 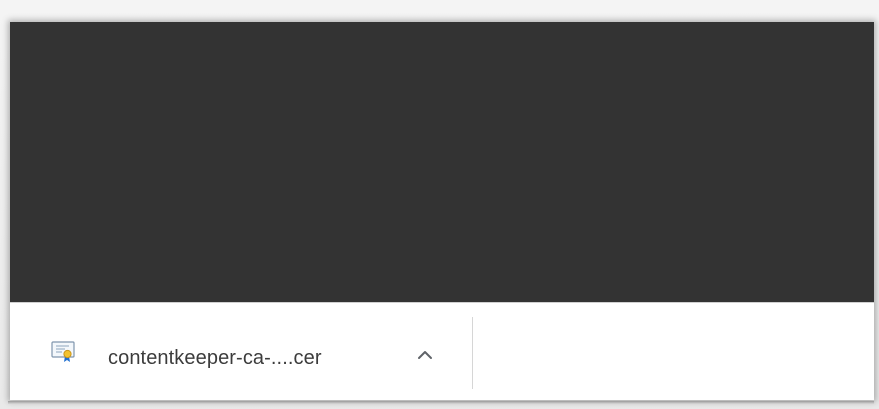 What do you see at coordinates (472, 353) in the screenshot?
I see `download-item-divider` at bounding box center [472, 353].